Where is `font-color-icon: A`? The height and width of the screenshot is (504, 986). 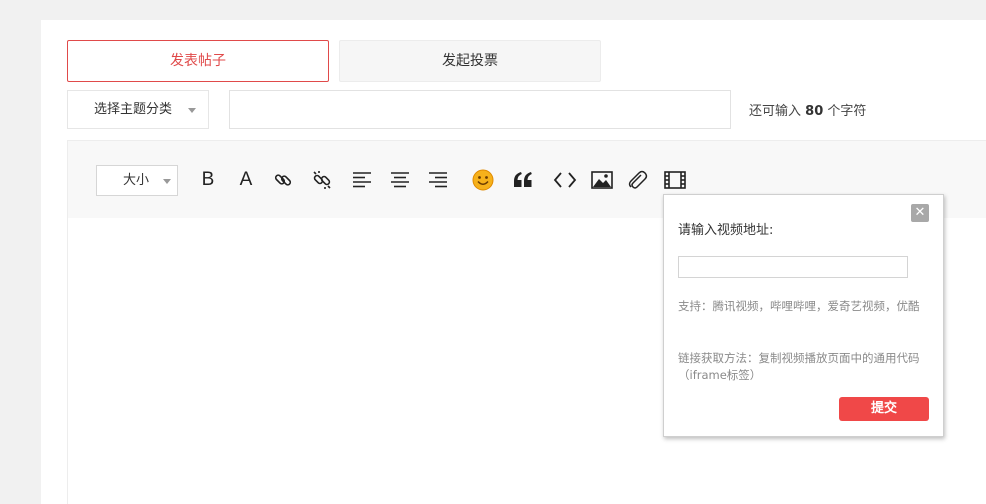
font-color-icon: A is located at coordinates (246, 179).